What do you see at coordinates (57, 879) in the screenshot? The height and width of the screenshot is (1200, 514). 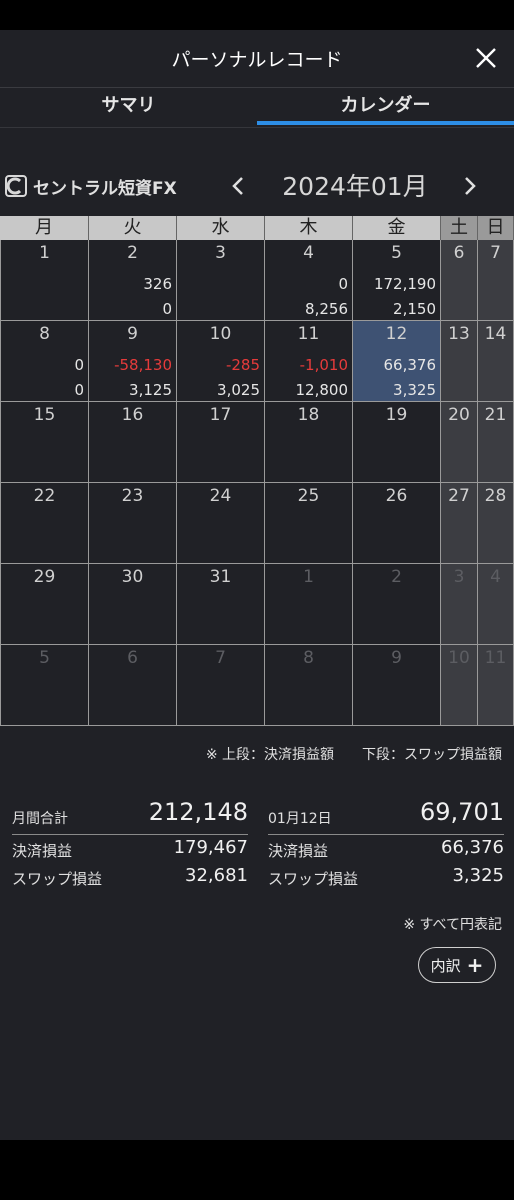 I see `monthly-swap-label: スワップ損益` at bounding box center [57, 879].